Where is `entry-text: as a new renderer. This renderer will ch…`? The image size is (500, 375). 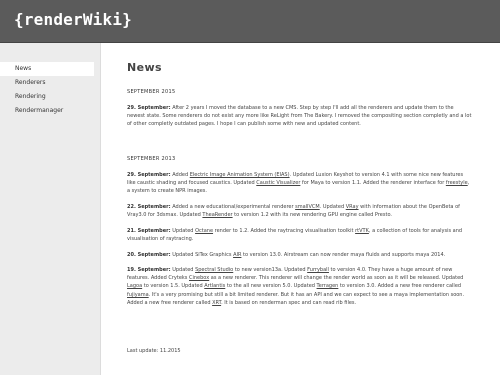
entry-text: as a new renderer. This renderer will ch… is located at coordinates (336, 278).